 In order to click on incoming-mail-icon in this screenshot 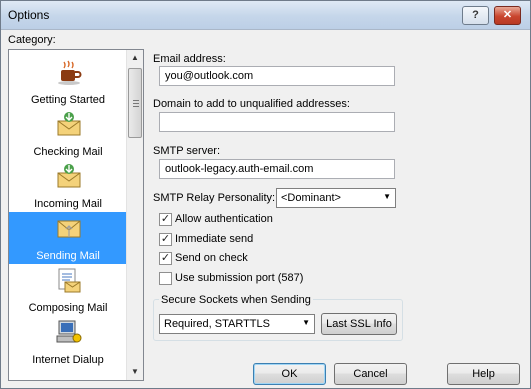, I will do `click(69, 176)`.